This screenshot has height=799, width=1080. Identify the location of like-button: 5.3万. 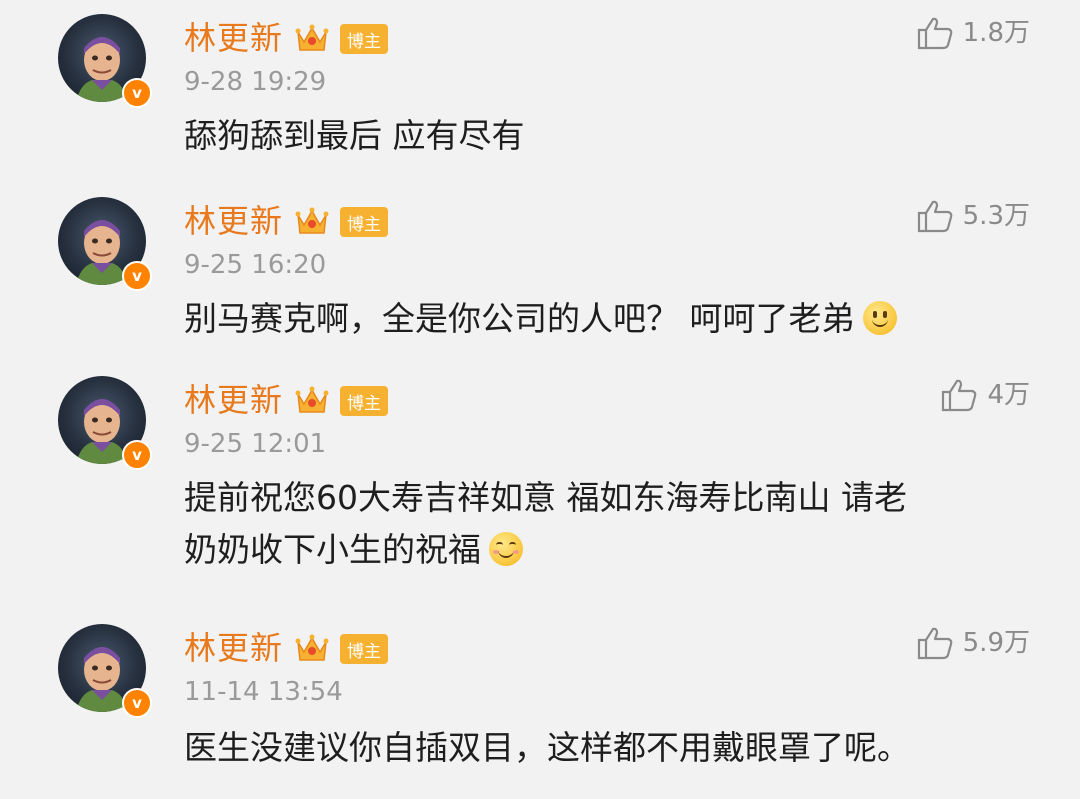
(973, 216).